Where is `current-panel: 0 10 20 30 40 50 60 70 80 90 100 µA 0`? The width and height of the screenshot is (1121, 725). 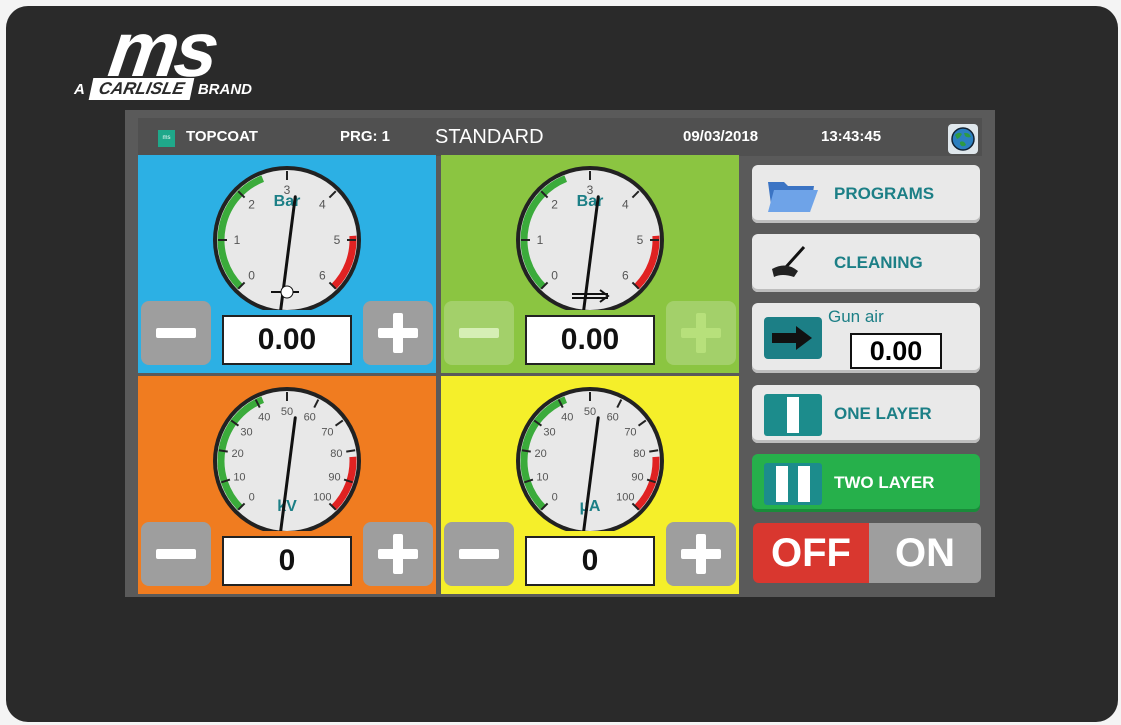 current-panel: 0 10 20 30 40 50 60 70 80 90 100 µA 0 is located at coordinates (590, 485).